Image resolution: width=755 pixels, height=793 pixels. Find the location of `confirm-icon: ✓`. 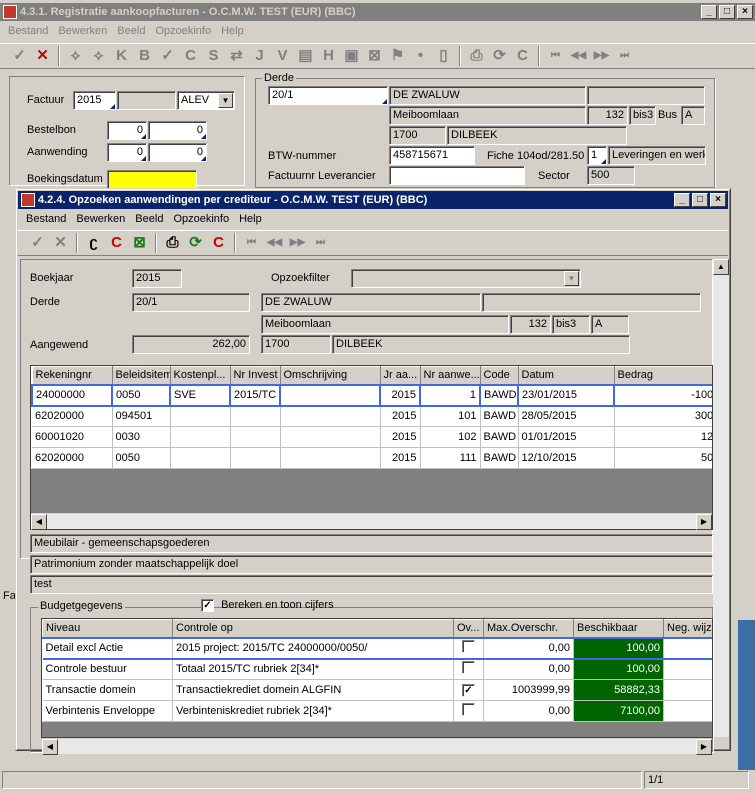

confirm-icon: ✓ is located at coordinates (37, 243).